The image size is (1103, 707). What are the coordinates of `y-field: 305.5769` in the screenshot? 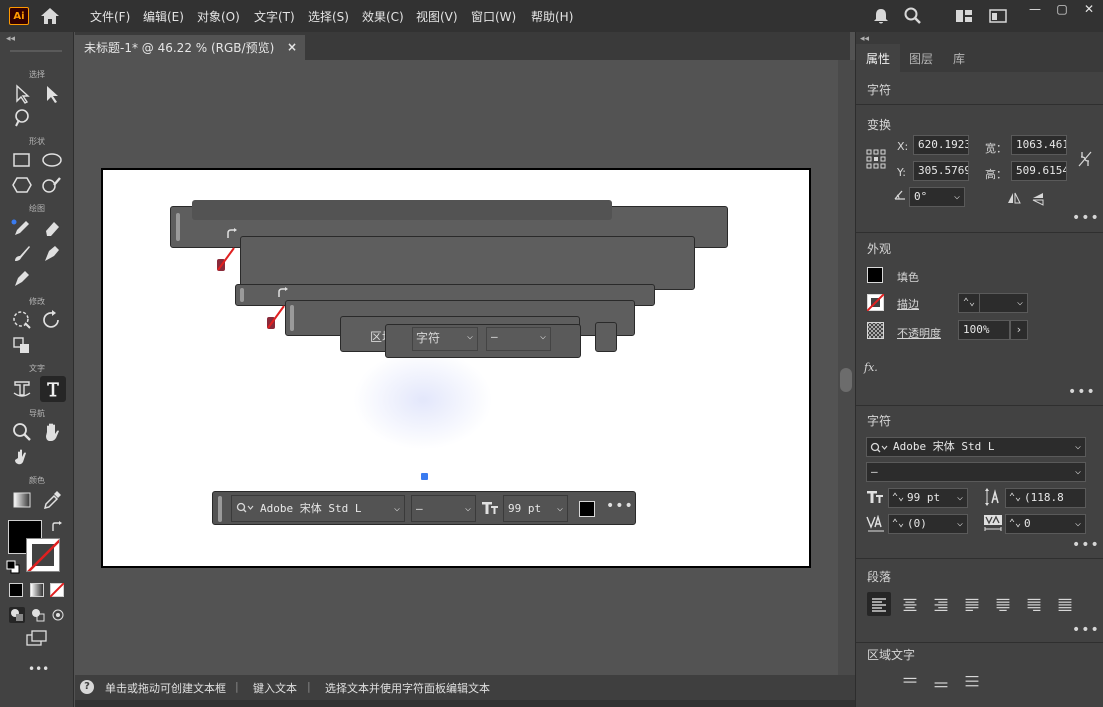 It's located at (941, 171).